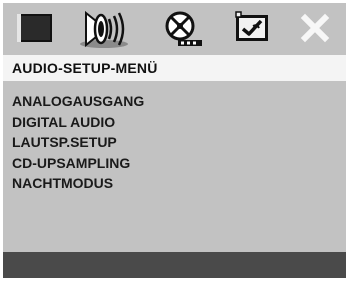 This screenshot has width=349, height=281. Describe the element at coordinates (78, 183) in the screenshot. I see `menu-item-nachtmodus: NACHTMODUS` at that location.